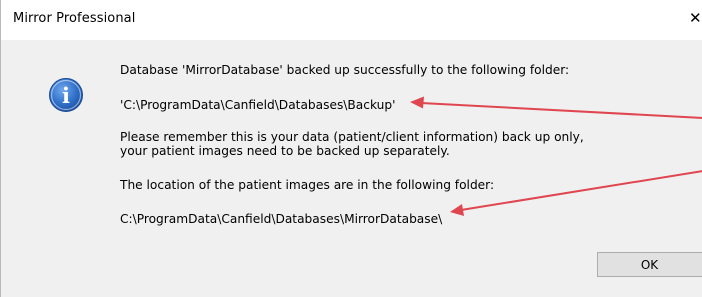 The height and width of the screenshot is (297, 702). Describe the element at coordinates (561, 110) in the screenshot. I see `annotation-arrow-backup` at that location.